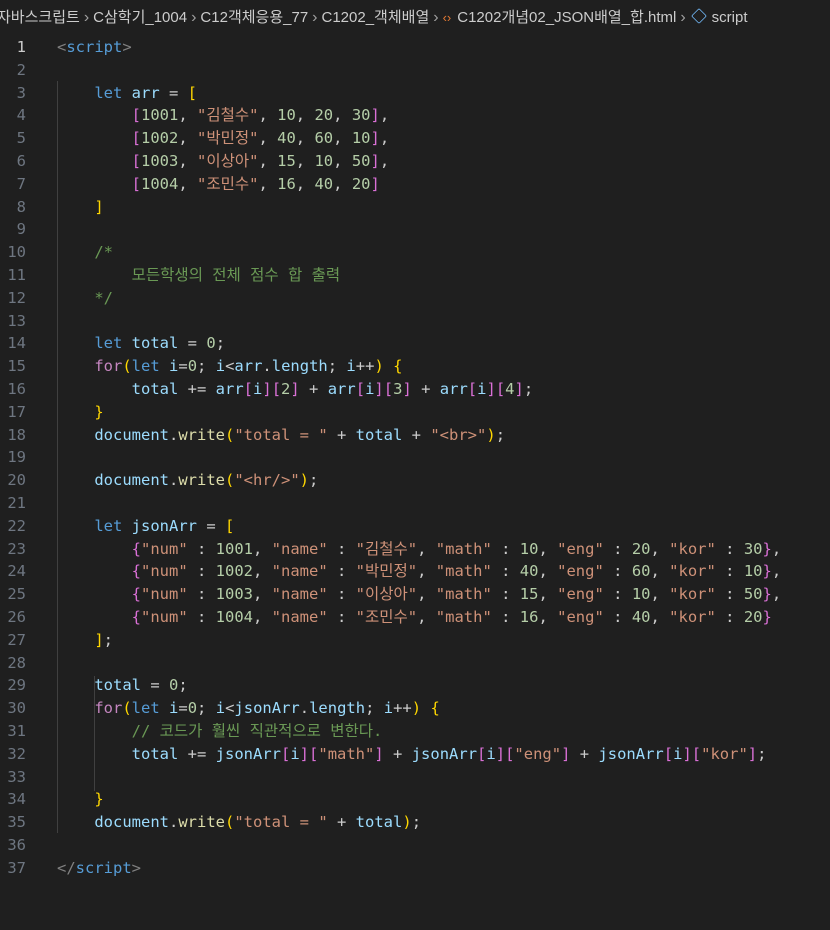  Describe the element at coordinates (16, 662) in the screenshot. I see `line-number: 28` at that location.